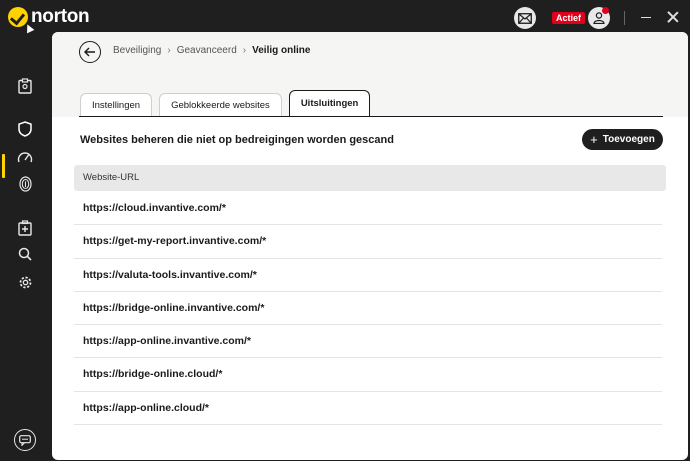 This screenshot has width=690, height=461. I want to click on mail-icon, so click(525, 18).